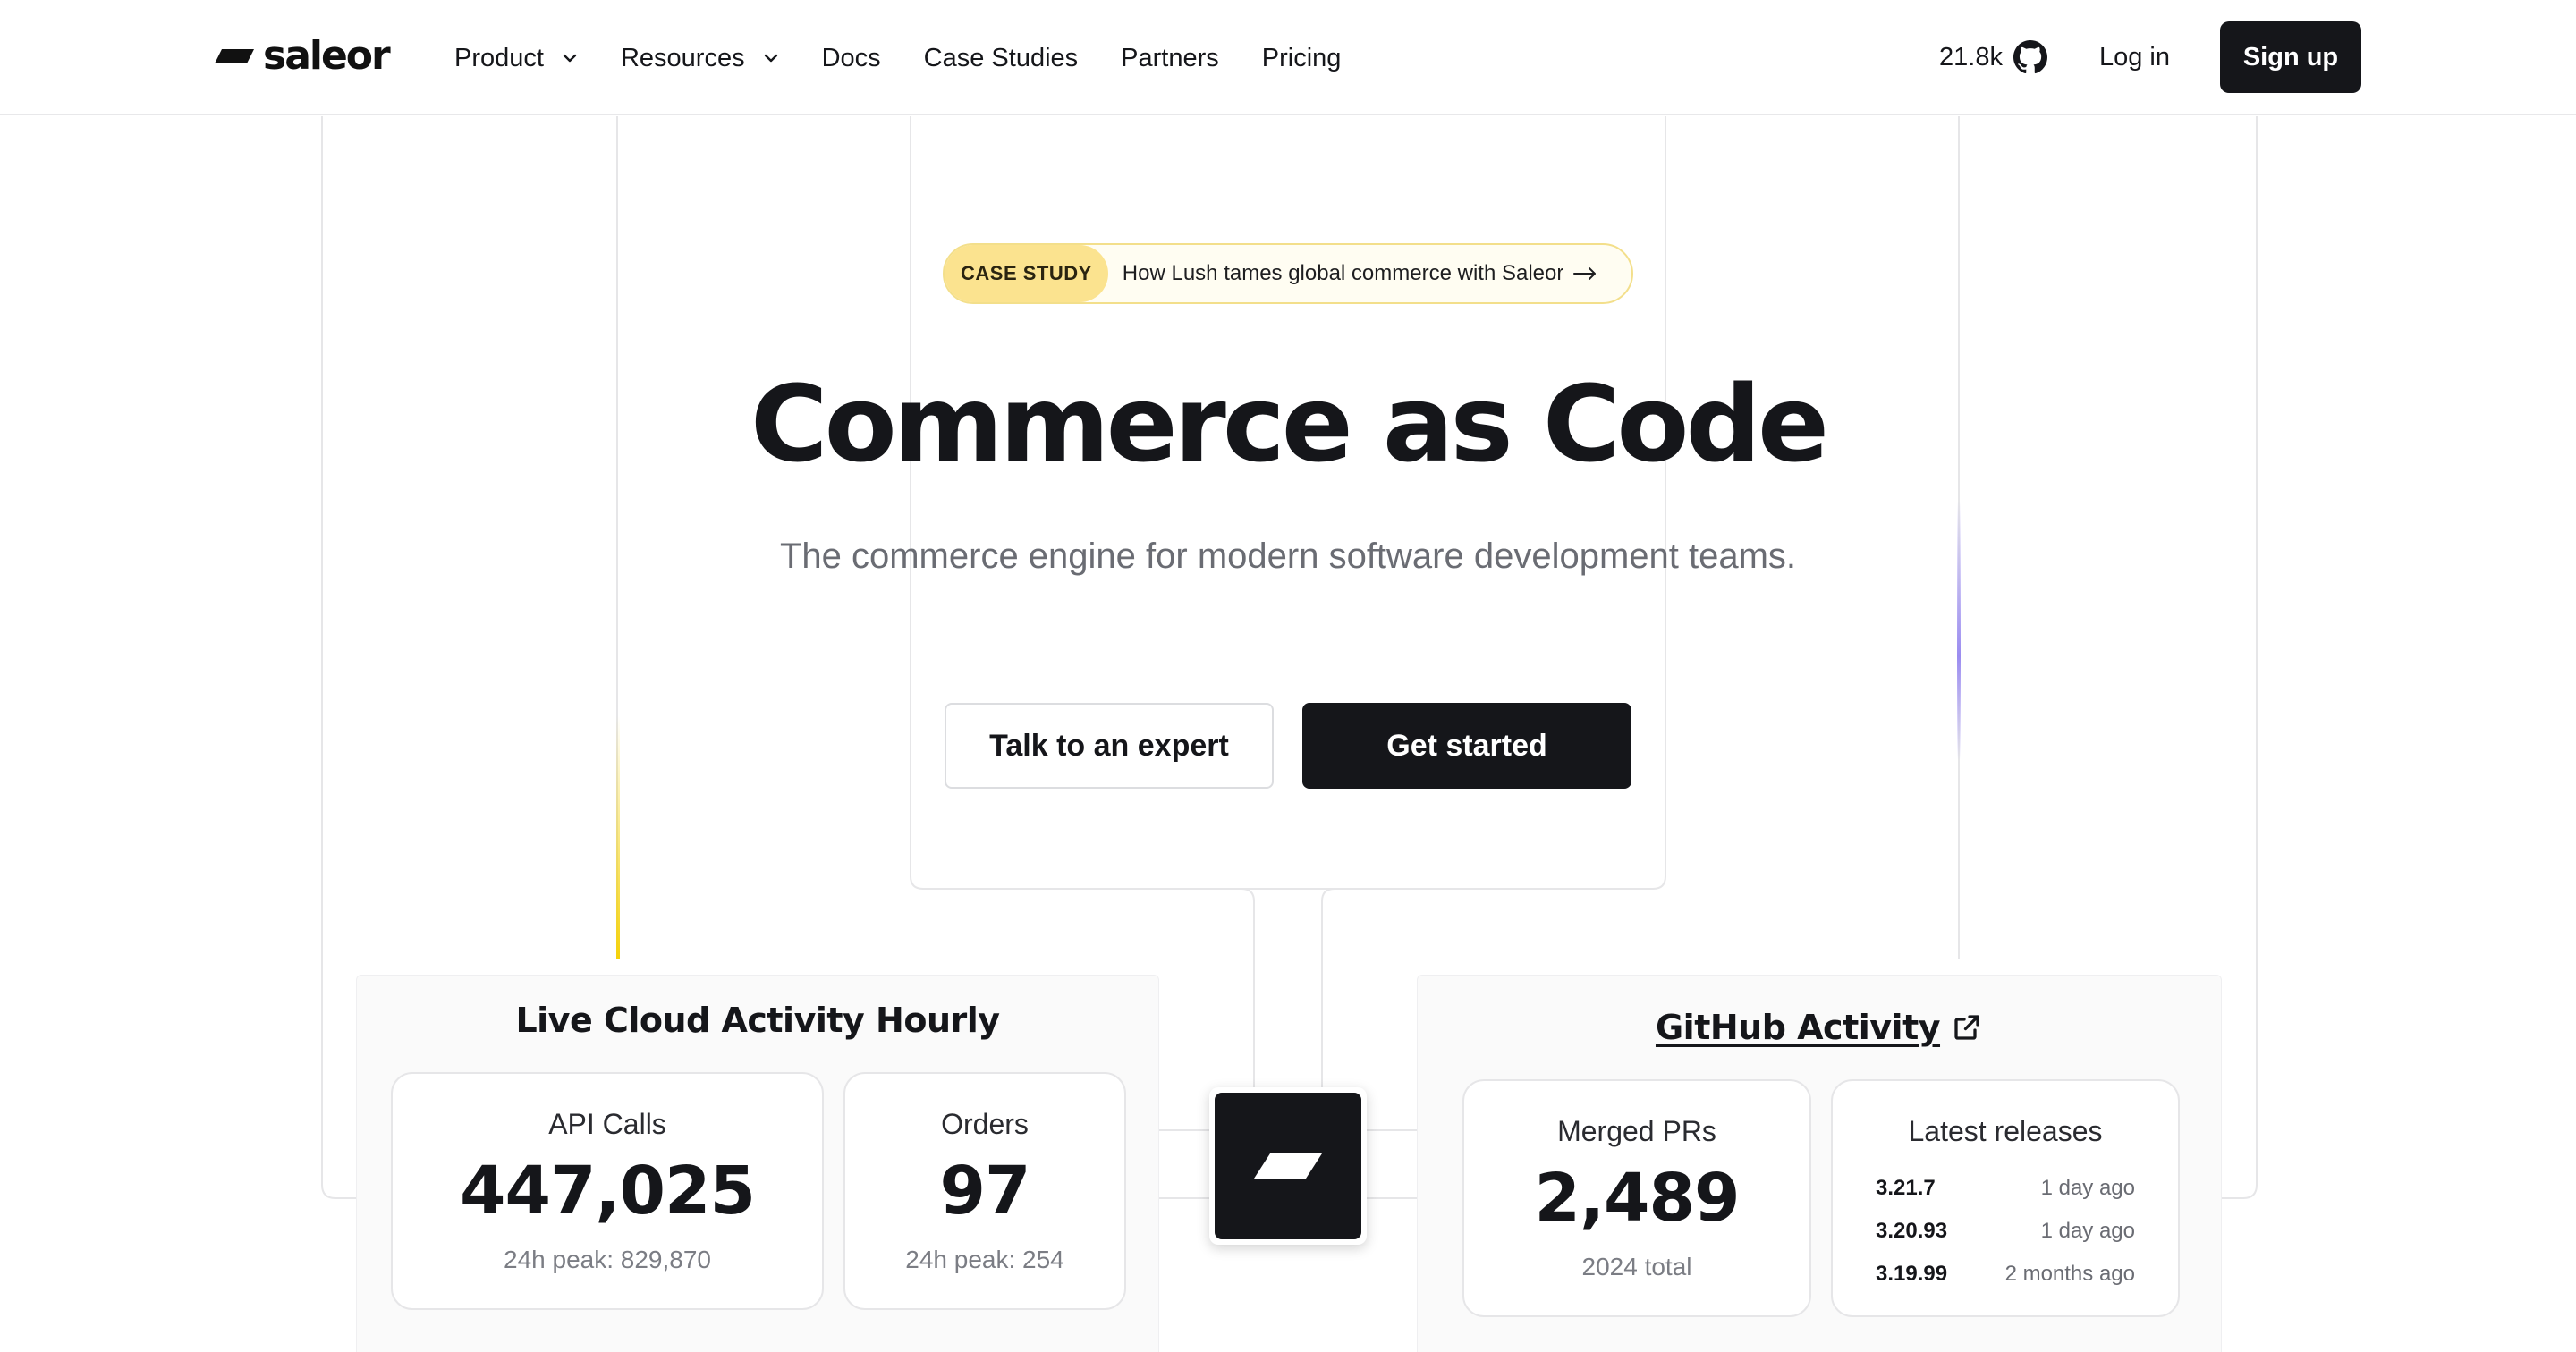 The image size is (2576, 1352). I want to click on orders-value: 97, so click(985, 1191).